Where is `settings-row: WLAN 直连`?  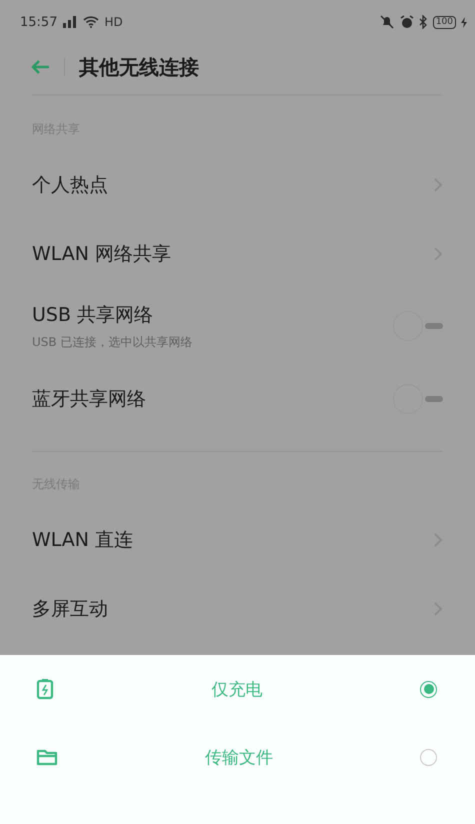 settings-row: WLAN 直连 is located at coordinates (237, 539).